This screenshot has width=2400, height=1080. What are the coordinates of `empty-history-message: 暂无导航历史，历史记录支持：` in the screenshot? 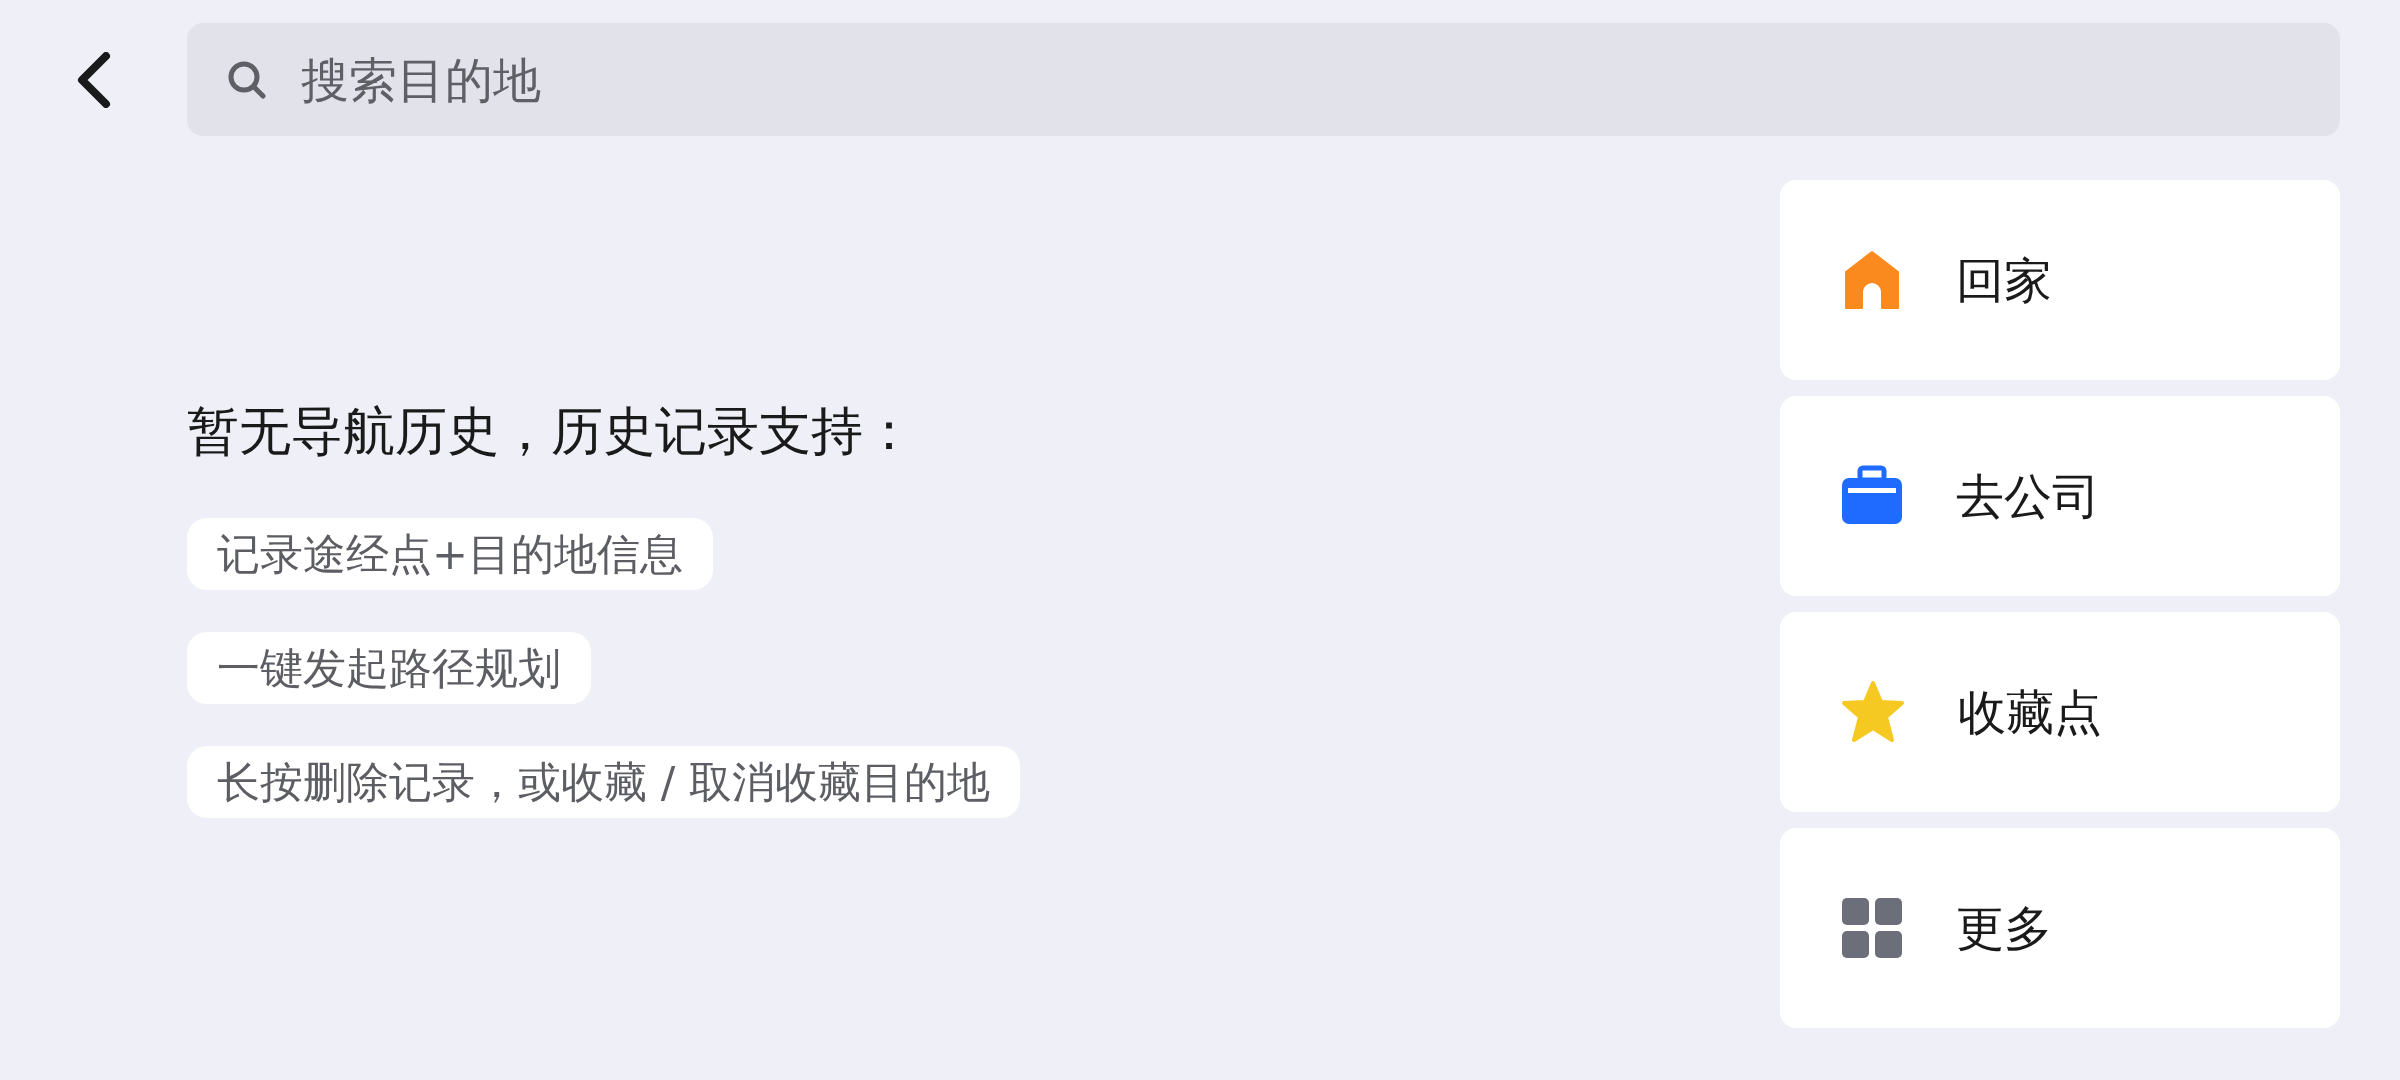 It's located at (551, 431).